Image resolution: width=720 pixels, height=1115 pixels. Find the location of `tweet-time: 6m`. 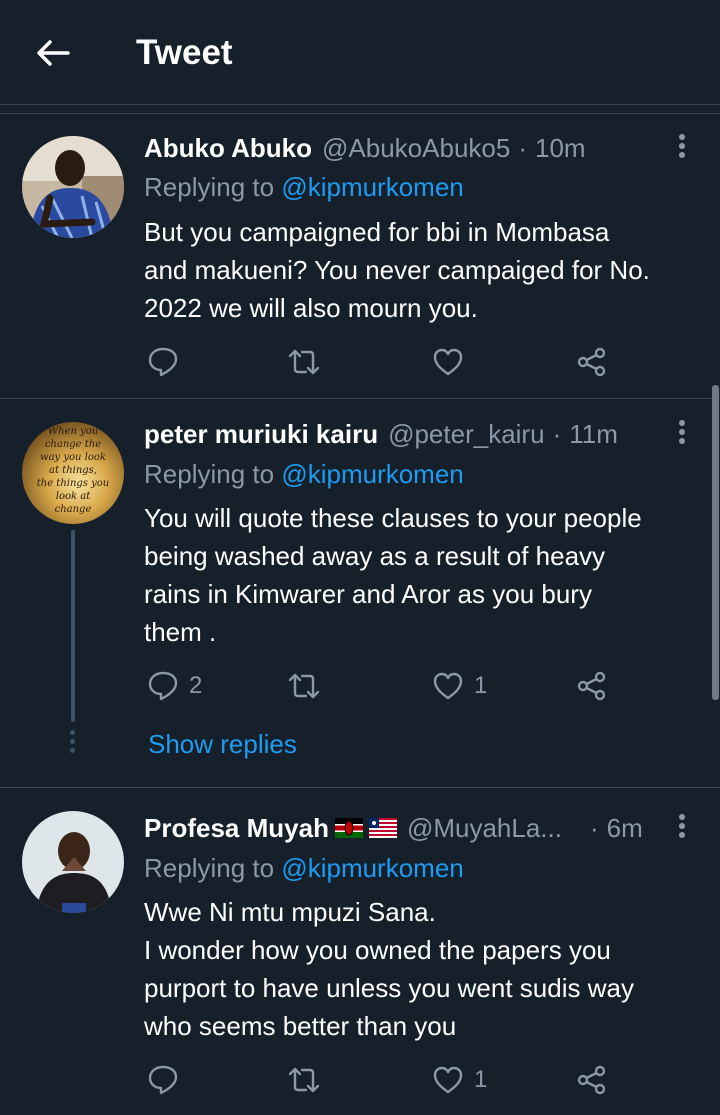

tweet-time: 6m is located at coordinates (625, 828).